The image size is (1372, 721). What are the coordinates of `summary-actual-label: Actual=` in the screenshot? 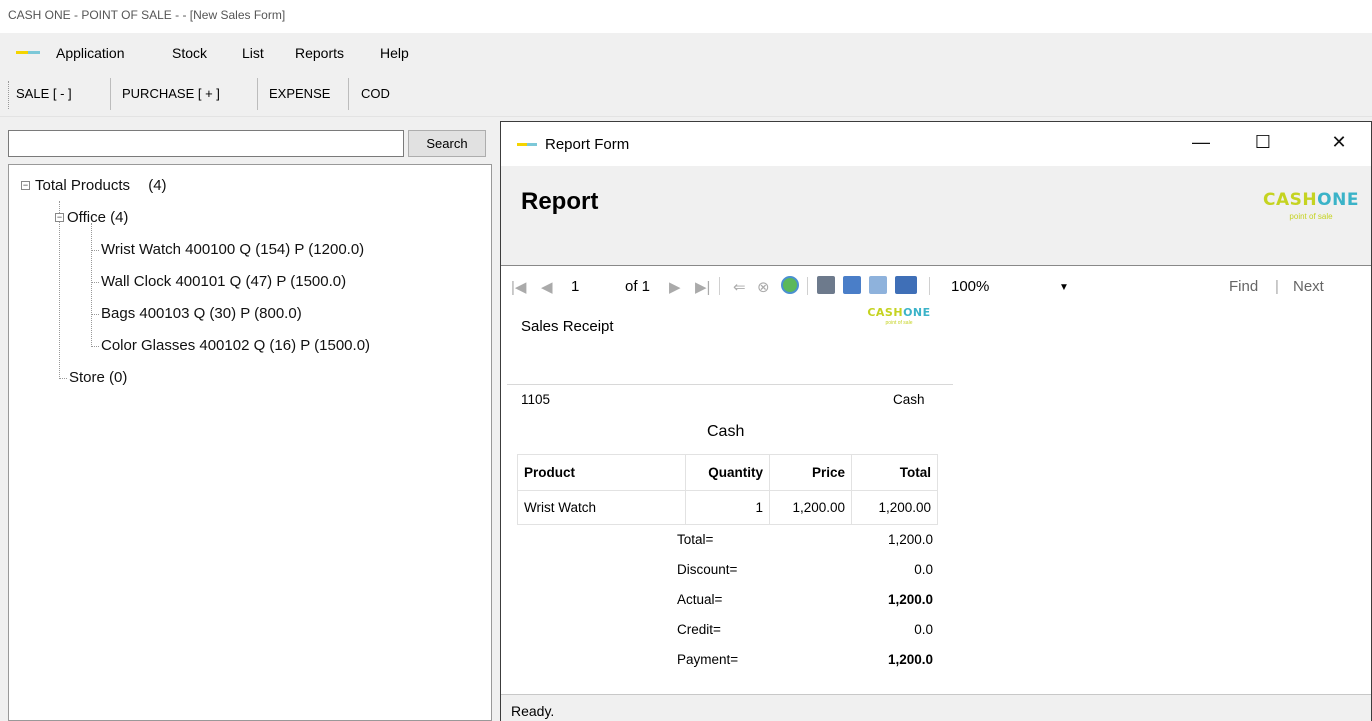 It's located at (700, 599).